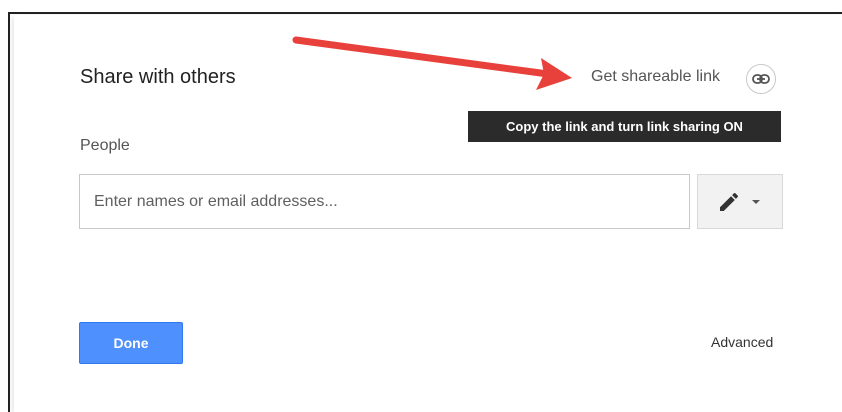  What do you see at coordinates (740, 201) in the screenshot?
I see `permission-dropdown-button` at bounding box center [740, 201].